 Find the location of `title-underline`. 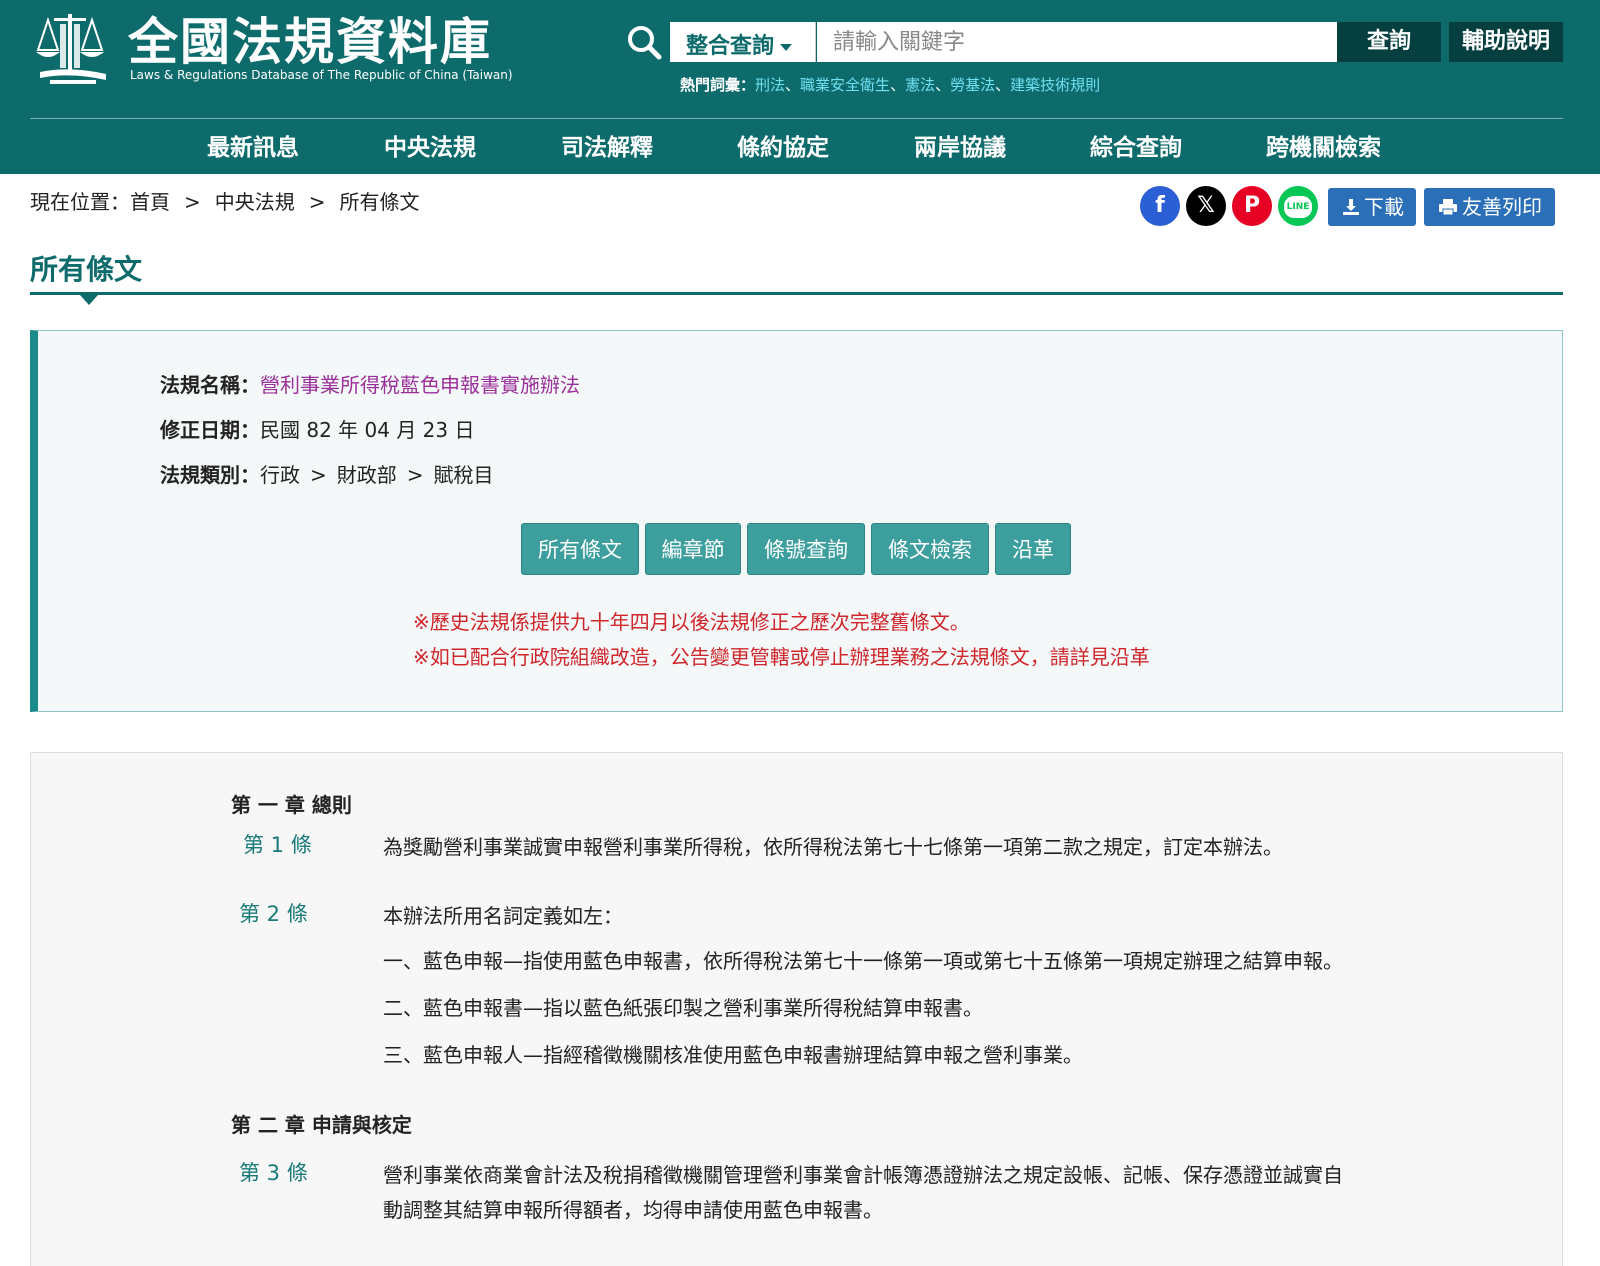

title-underline is located at coordinates (796, 293).